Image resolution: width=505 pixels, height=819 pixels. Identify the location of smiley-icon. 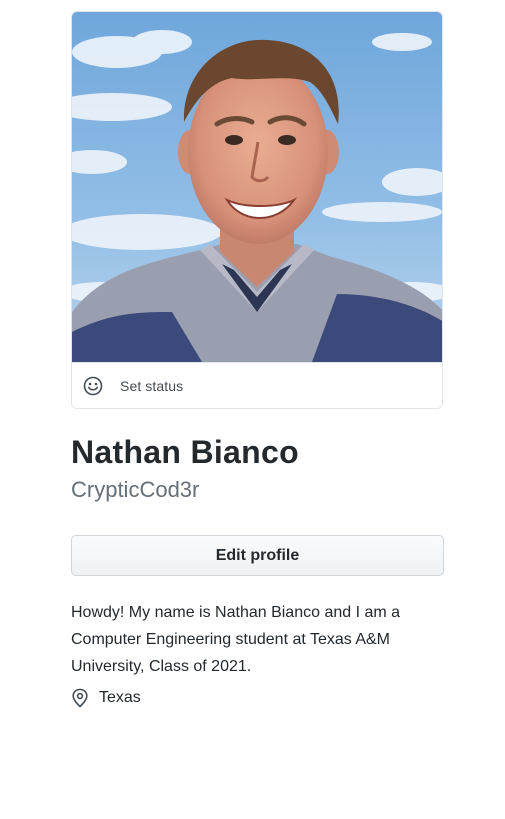
(93, 386).